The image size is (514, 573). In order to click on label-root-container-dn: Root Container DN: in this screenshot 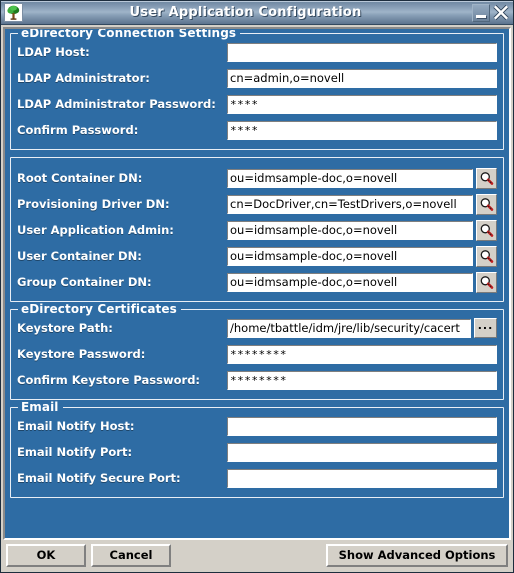, I will do `click(80, 178)`.